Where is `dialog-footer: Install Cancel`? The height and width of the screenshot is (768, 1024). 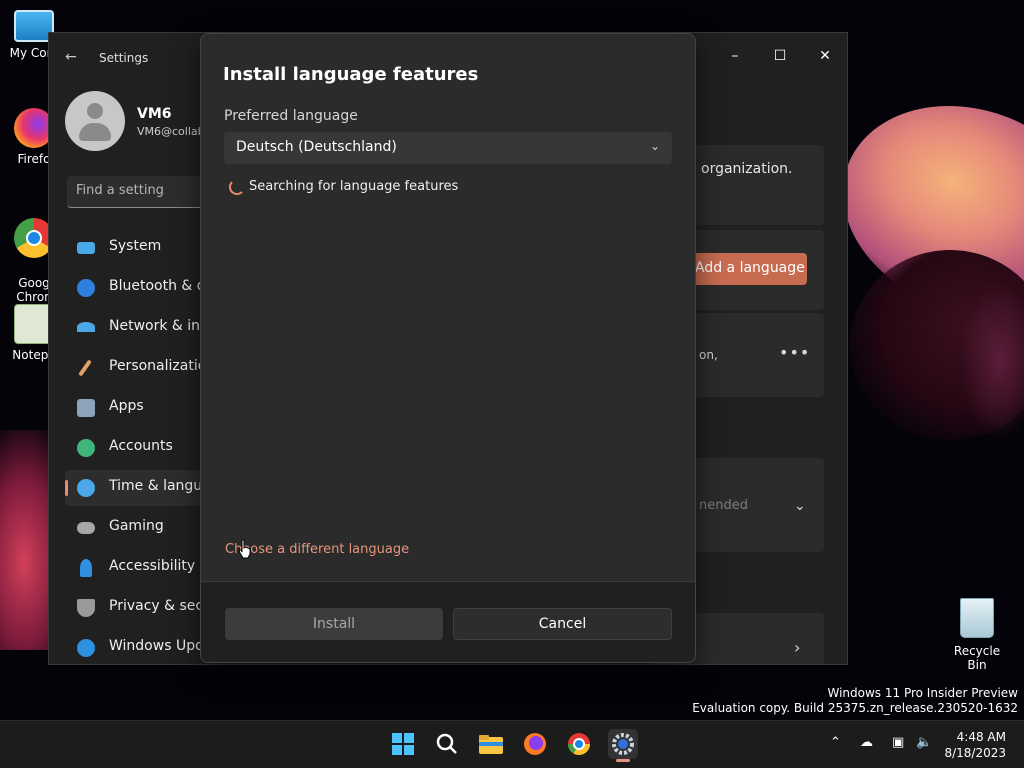
dialog-footer: Install Cancel is located at coordinates (448, 621).